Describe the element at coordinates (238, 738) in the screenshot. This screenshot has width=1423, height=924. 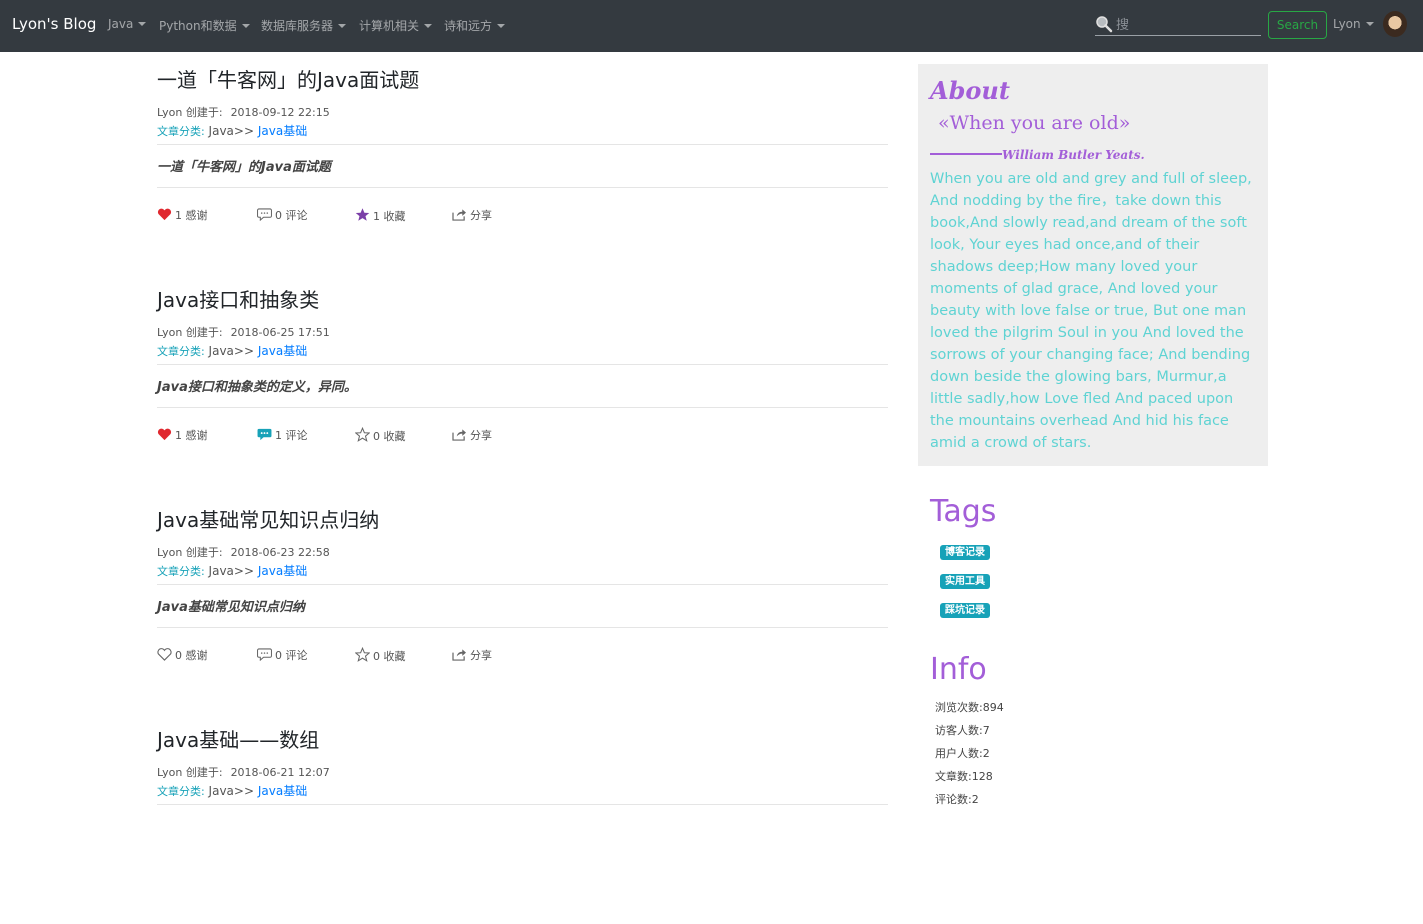
I see `post-title: Java基础——数组` at that location.